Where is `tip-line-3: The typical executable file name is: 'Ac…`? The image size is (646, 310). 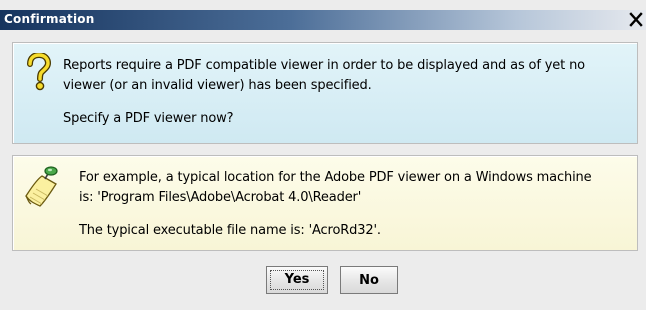 tip-line-3: The typical executable file name is: 'Ac… is located at coordinates (230, 230).